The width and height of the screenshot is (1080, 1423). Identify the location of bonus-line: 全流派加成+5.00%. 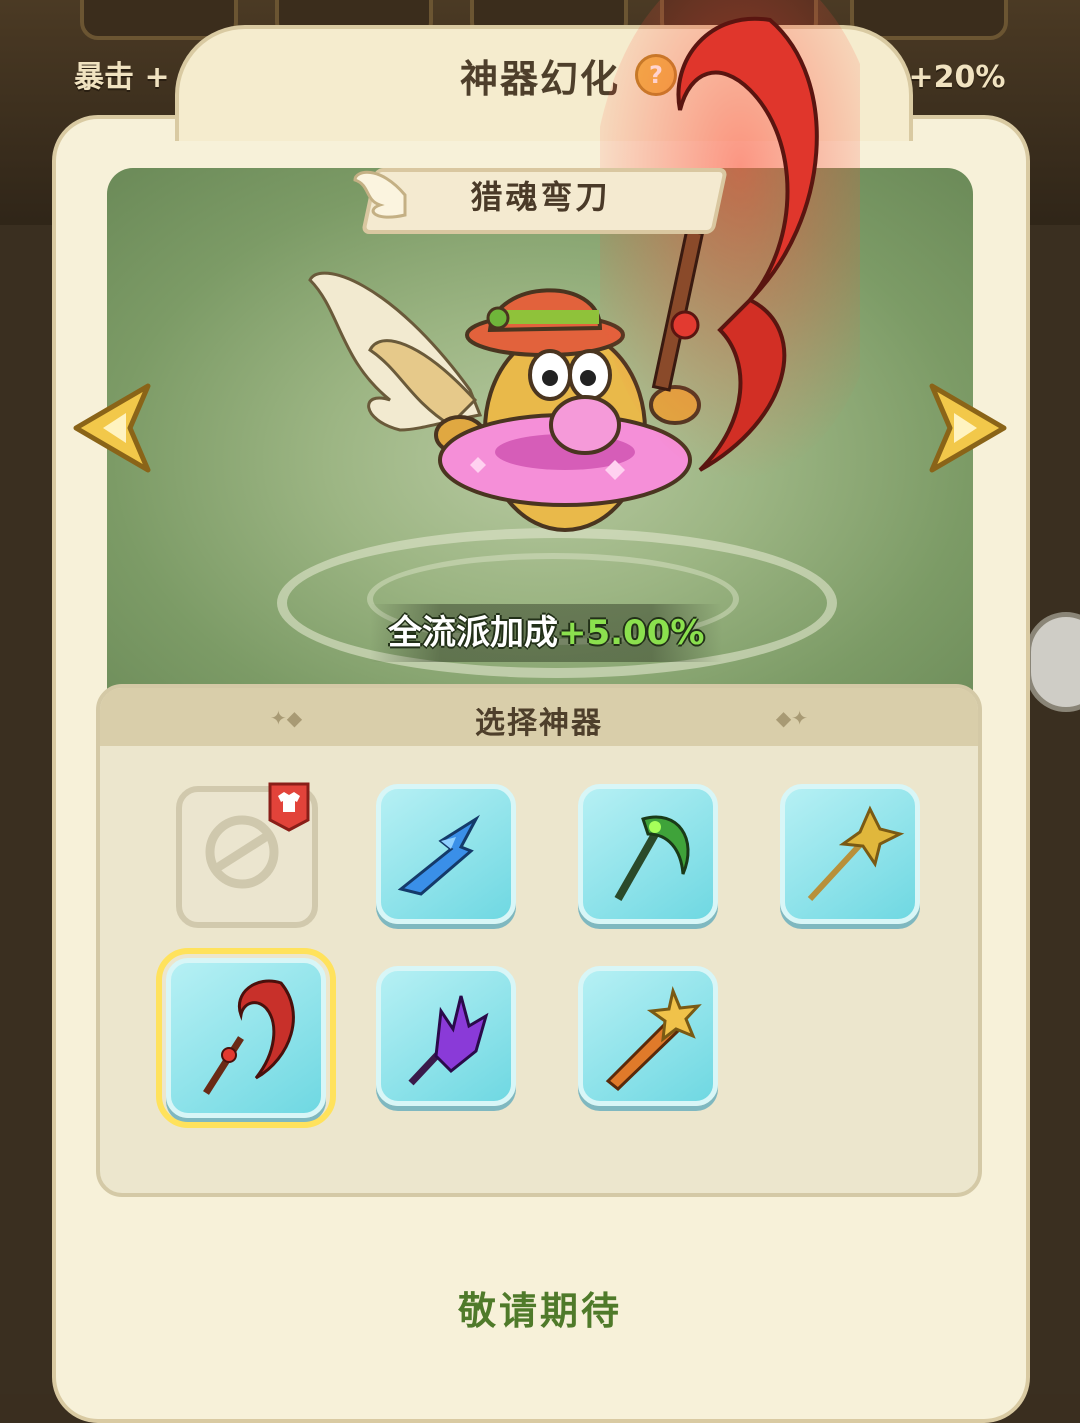
(546, 633).